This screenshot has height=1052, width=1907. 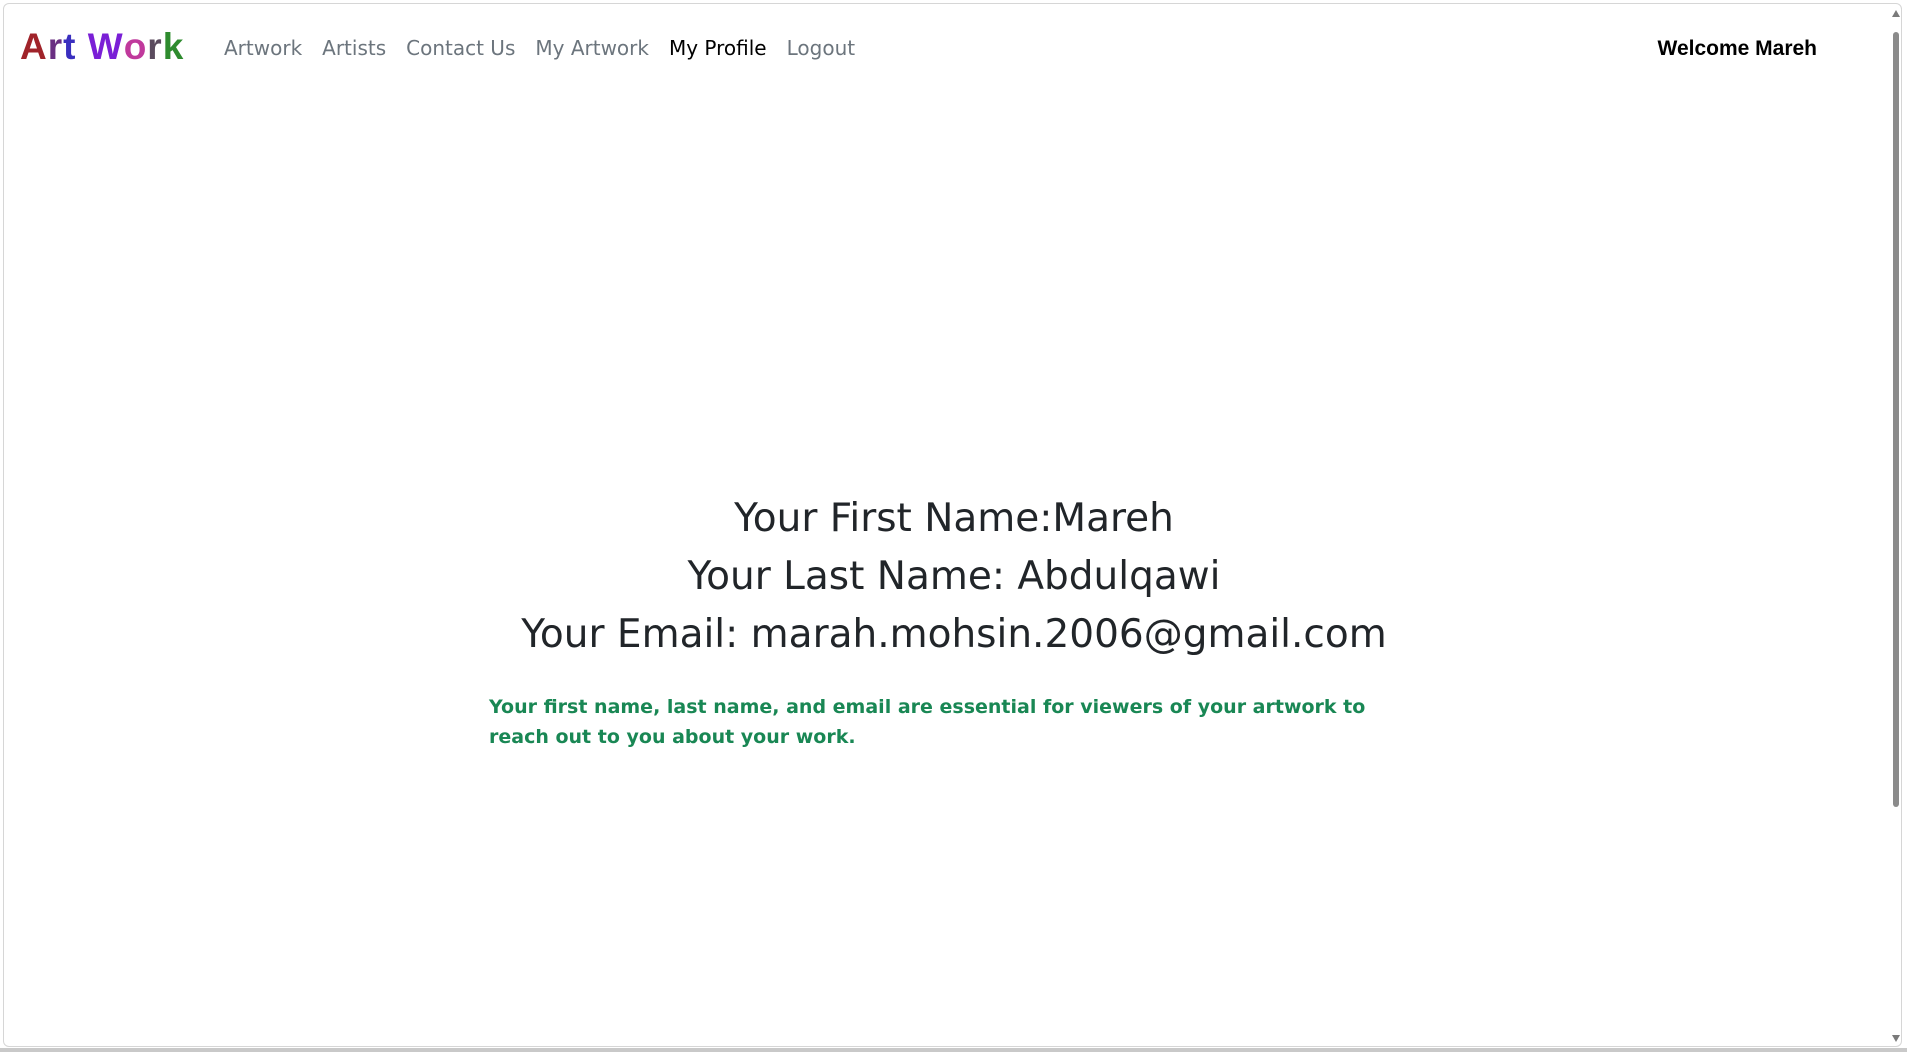 I want to click on scroll-down-arrow-icon, so click(x=1896, y=1038).